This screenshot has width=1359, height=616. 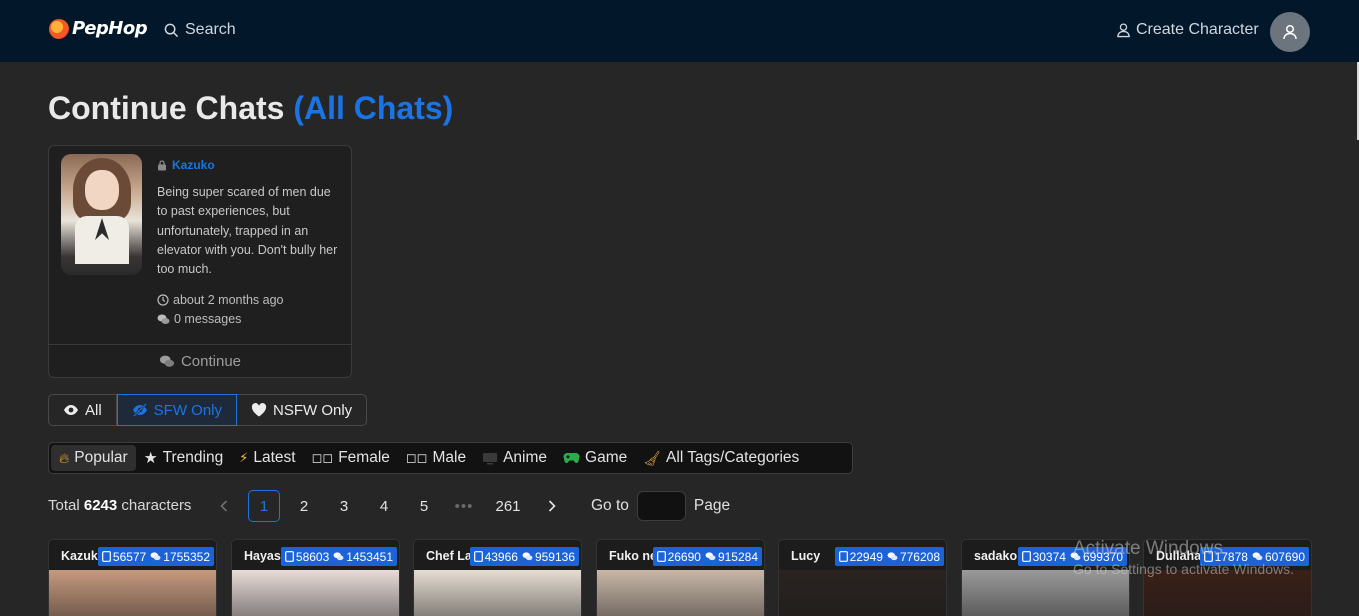 What do you see at coordinates (344, 506) in the screenshot?
I see `page-3-button: 3` at bounding box center [344, 506].